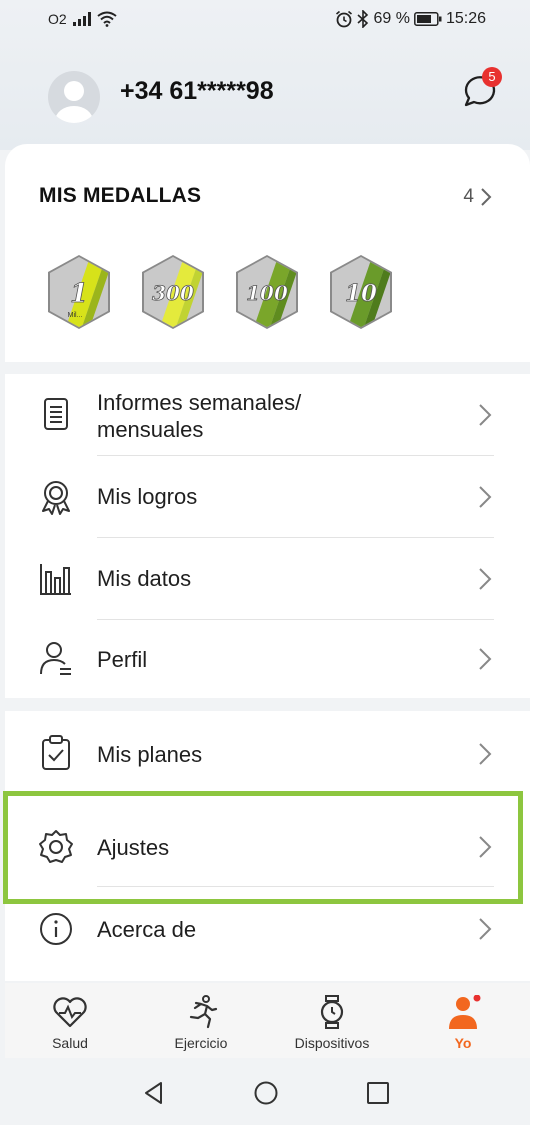 The image size is (534, 1125). What do you see at coordinates (465, 18) in the screenshot?
I see `clock-time: 15:26` at bounding box center [465, 18].